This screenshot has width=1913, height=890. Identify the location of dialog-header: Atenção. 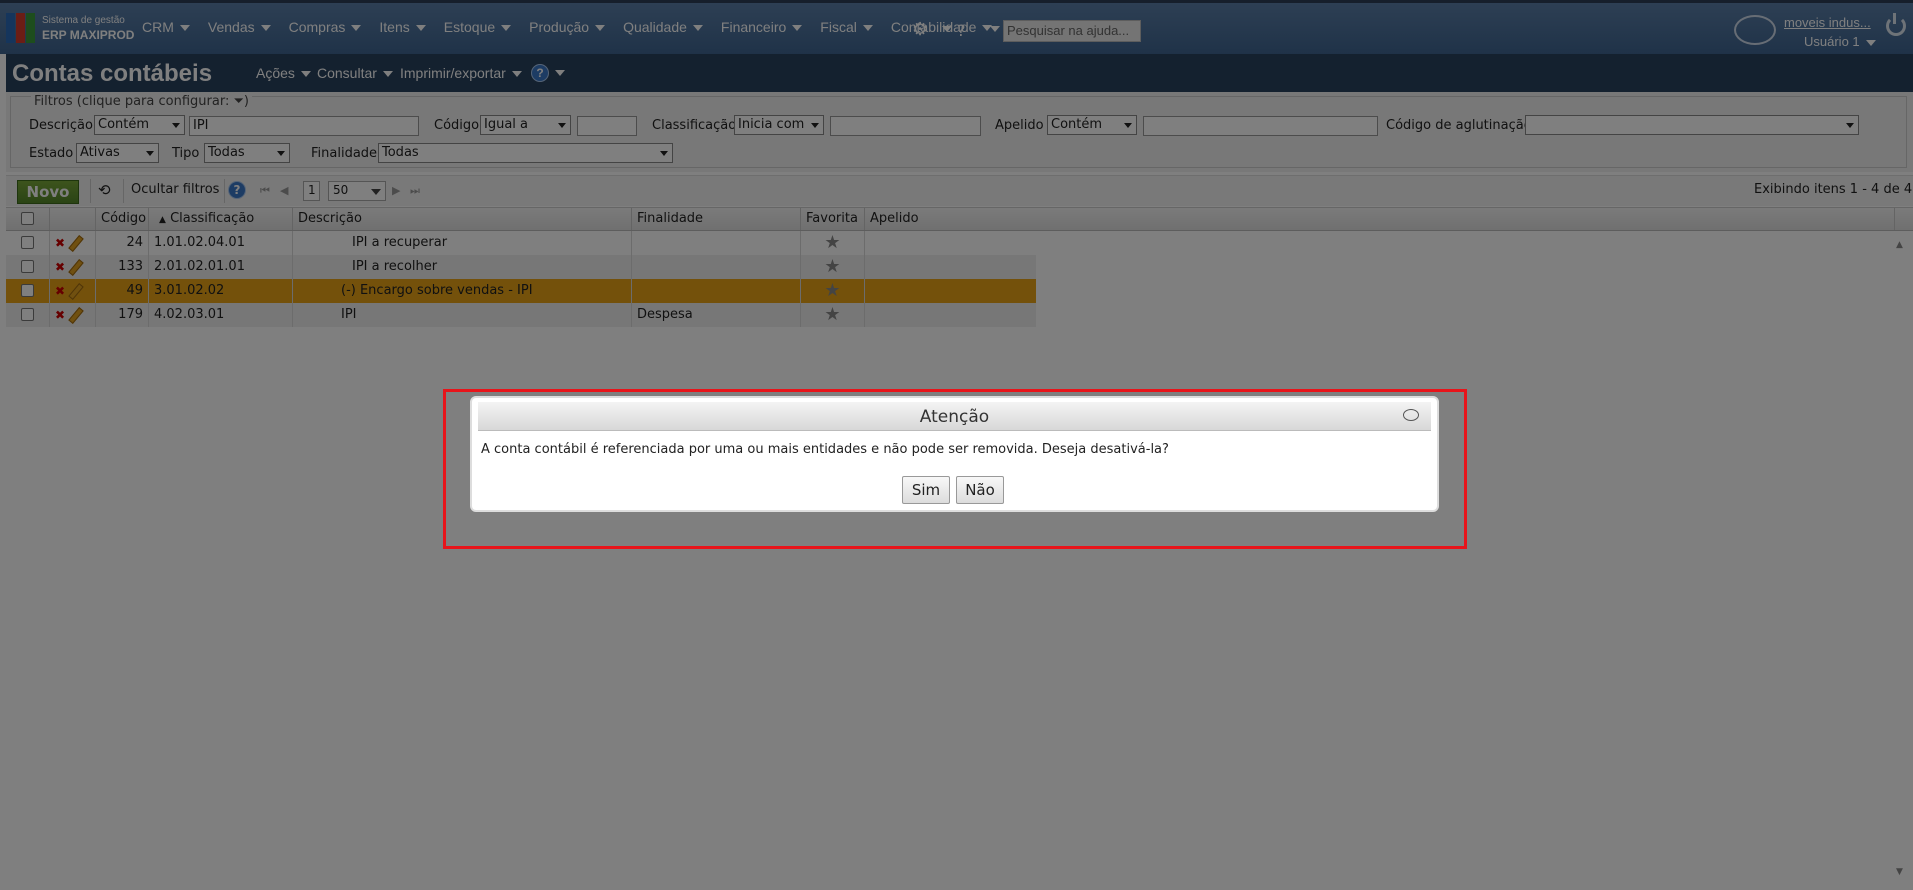
(954, 416).